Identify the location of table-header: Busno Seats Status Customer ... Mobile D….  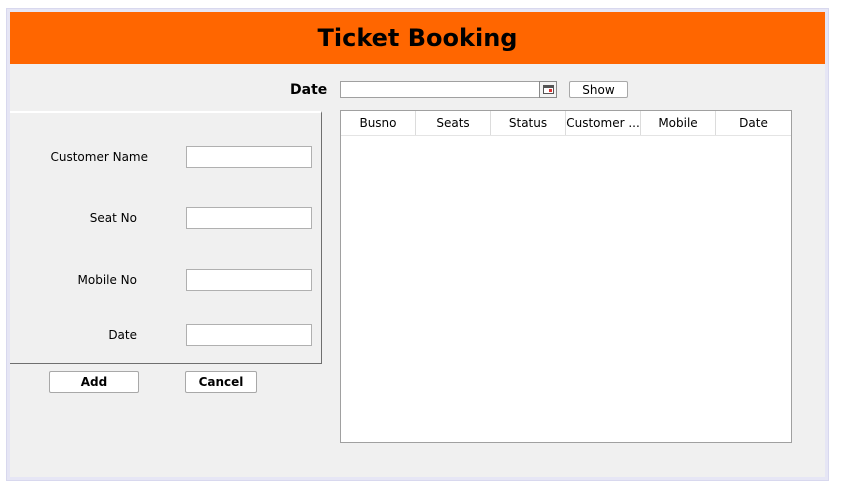
(566, 123).